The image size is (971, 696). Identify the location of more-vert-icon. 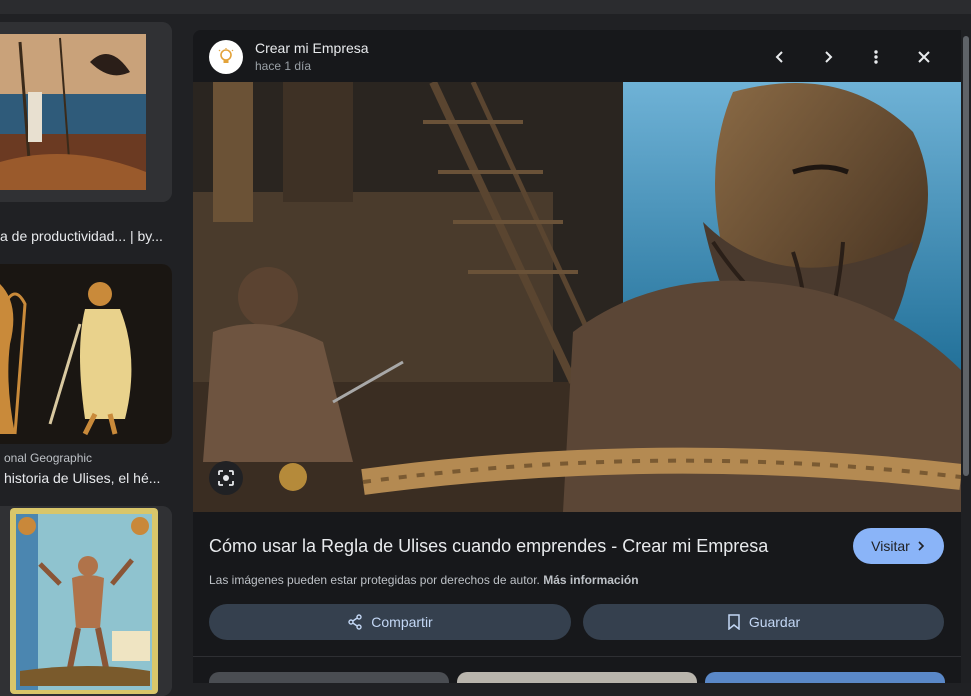
(876, 57).